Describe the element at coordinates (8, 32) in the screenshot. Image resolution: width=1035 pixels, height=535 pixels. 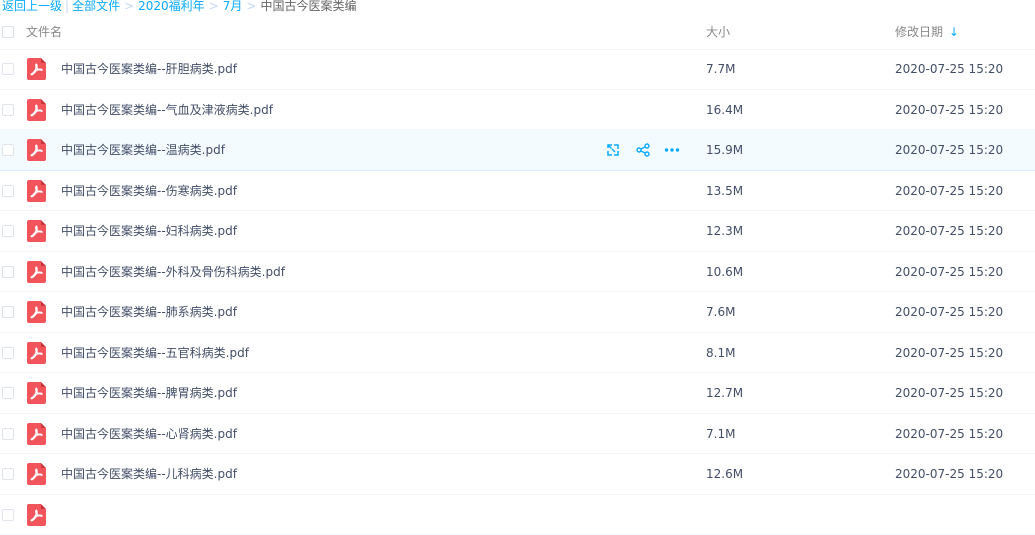
I see `select-all-checkbox` at that location.